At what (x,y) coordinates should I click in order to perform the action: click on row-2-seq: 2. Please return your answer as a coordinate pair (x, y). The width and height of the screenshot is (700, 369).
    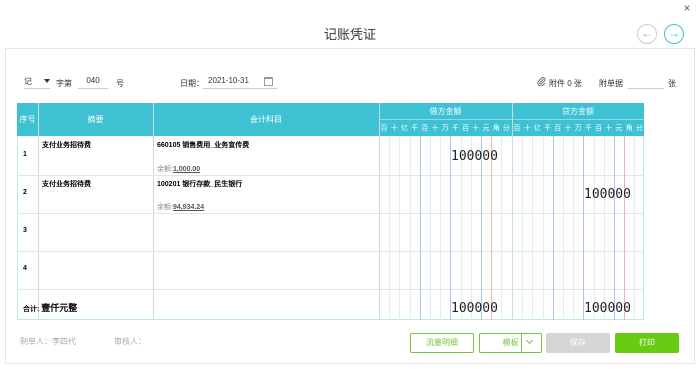
    Looking at the image, I should click on (25, 192).